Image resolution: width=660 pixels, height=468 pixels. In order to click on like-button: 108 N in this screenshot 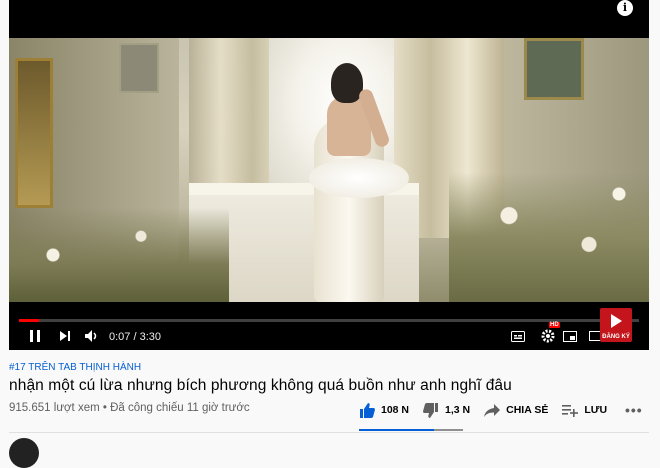, I will do `click(384, 410)`.